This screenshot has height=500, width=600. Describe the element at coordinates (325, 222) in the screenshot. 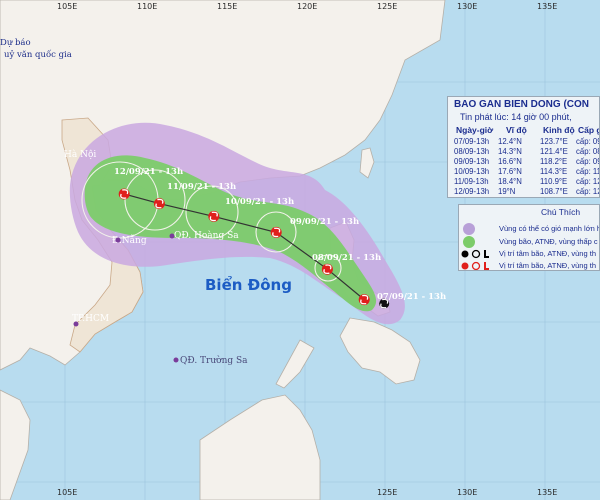

I see `track-label-09: 09/09/21 - 13h` at that location.